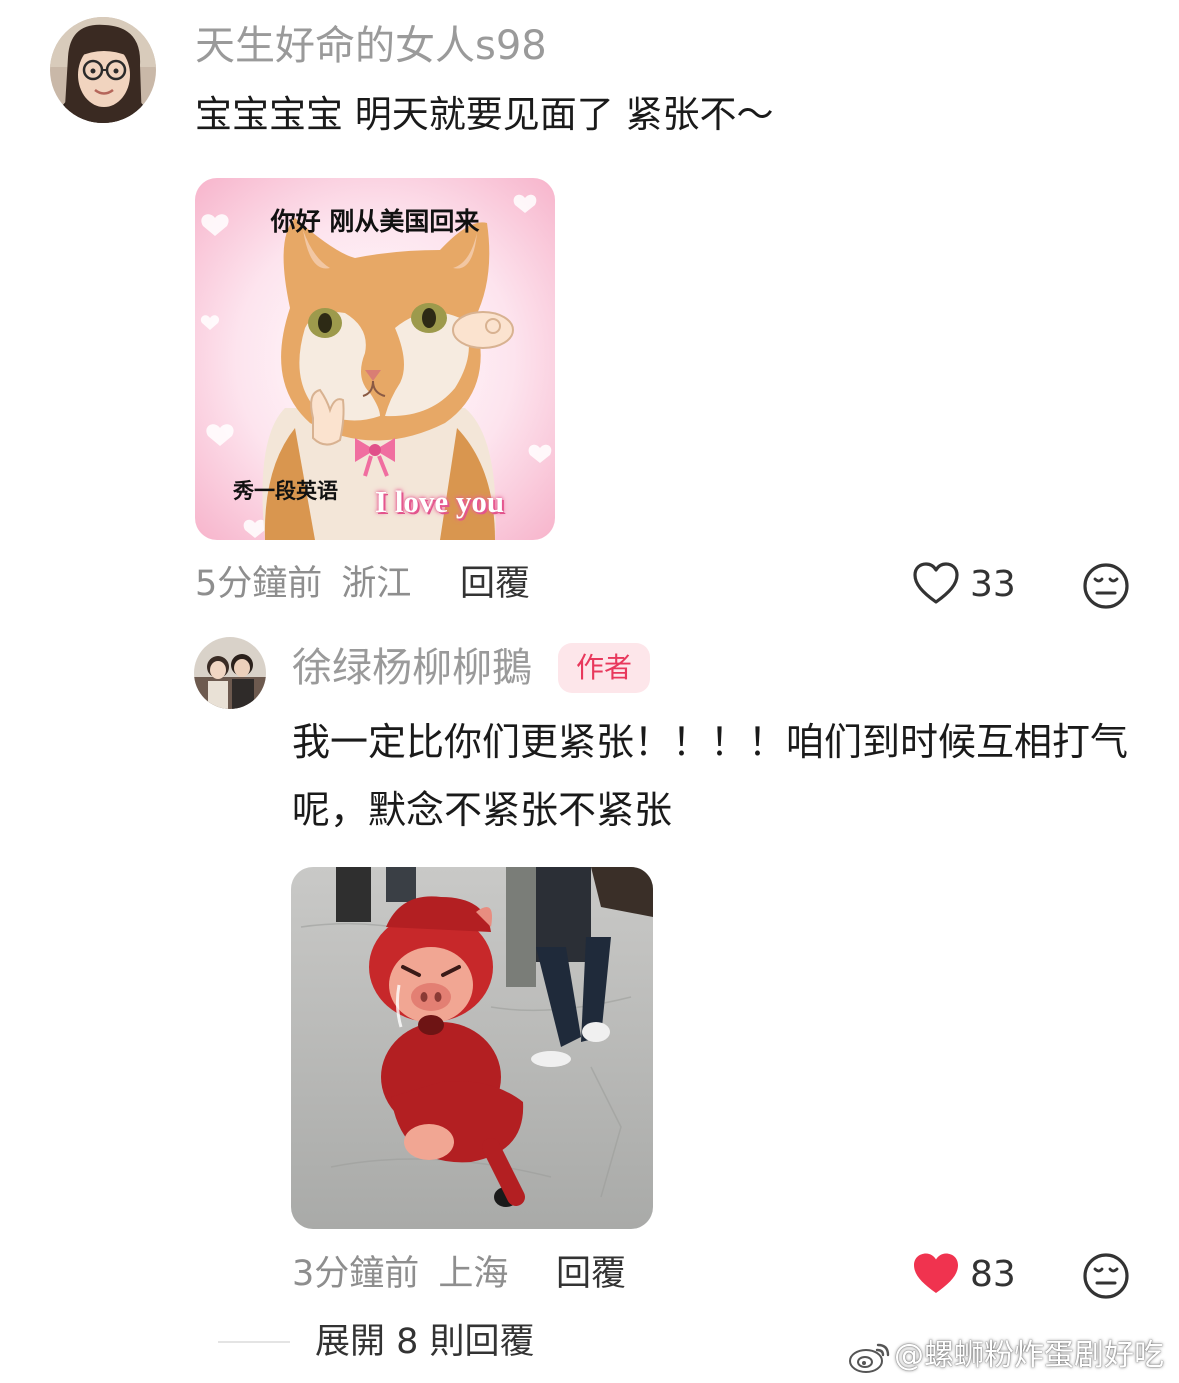  What do you see at coordinates (254, 1342) in the screenshot?
I see `expand-divider` at bounding box center [254, 1342].